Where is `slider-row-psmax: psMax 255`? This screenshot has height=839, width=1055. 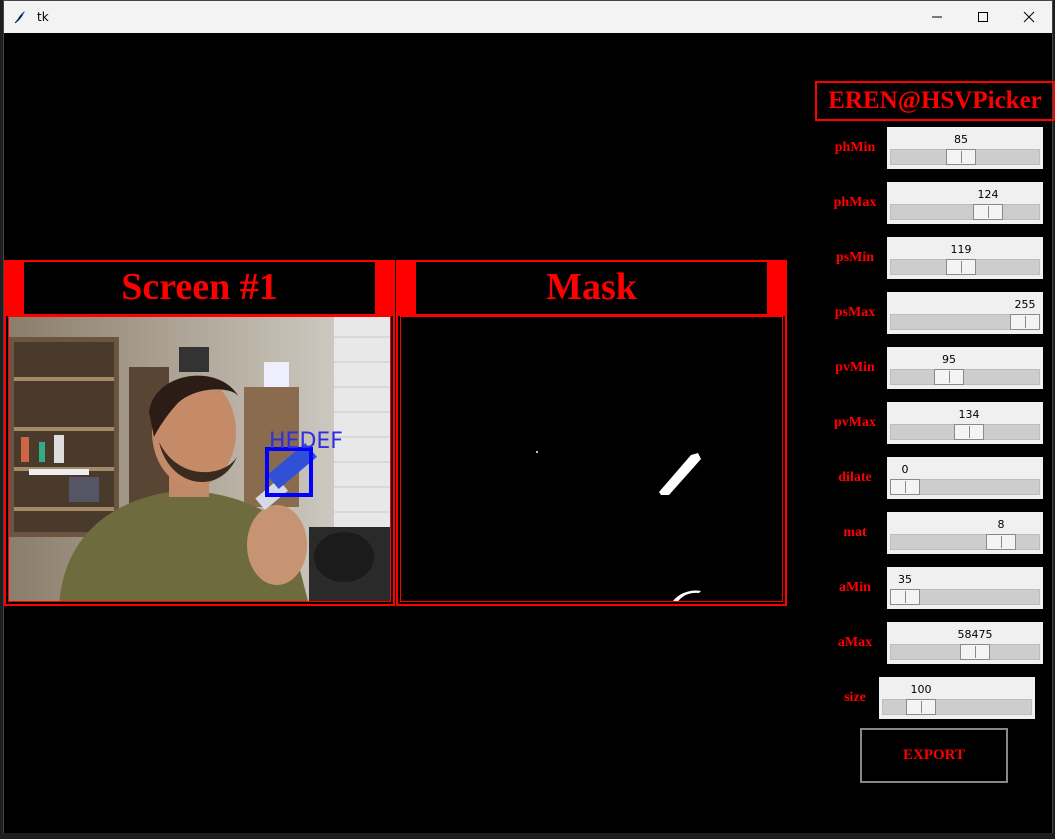
slider-row-psmax: psMax 255 is located at coordinates (529, 313).